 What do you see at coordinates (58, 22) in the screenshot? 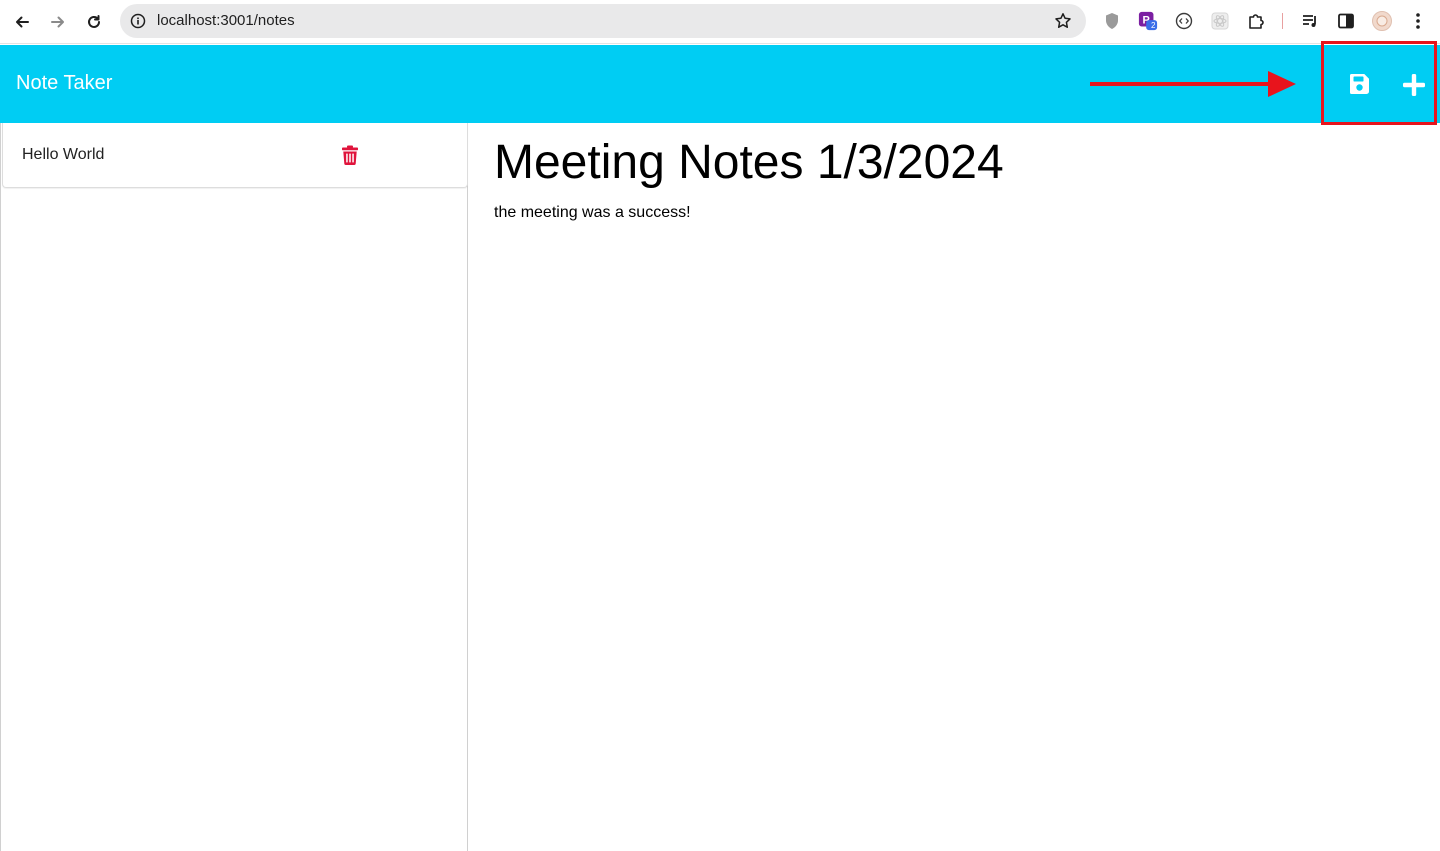
I see `forward-icon` at bounding box center [58, 22].